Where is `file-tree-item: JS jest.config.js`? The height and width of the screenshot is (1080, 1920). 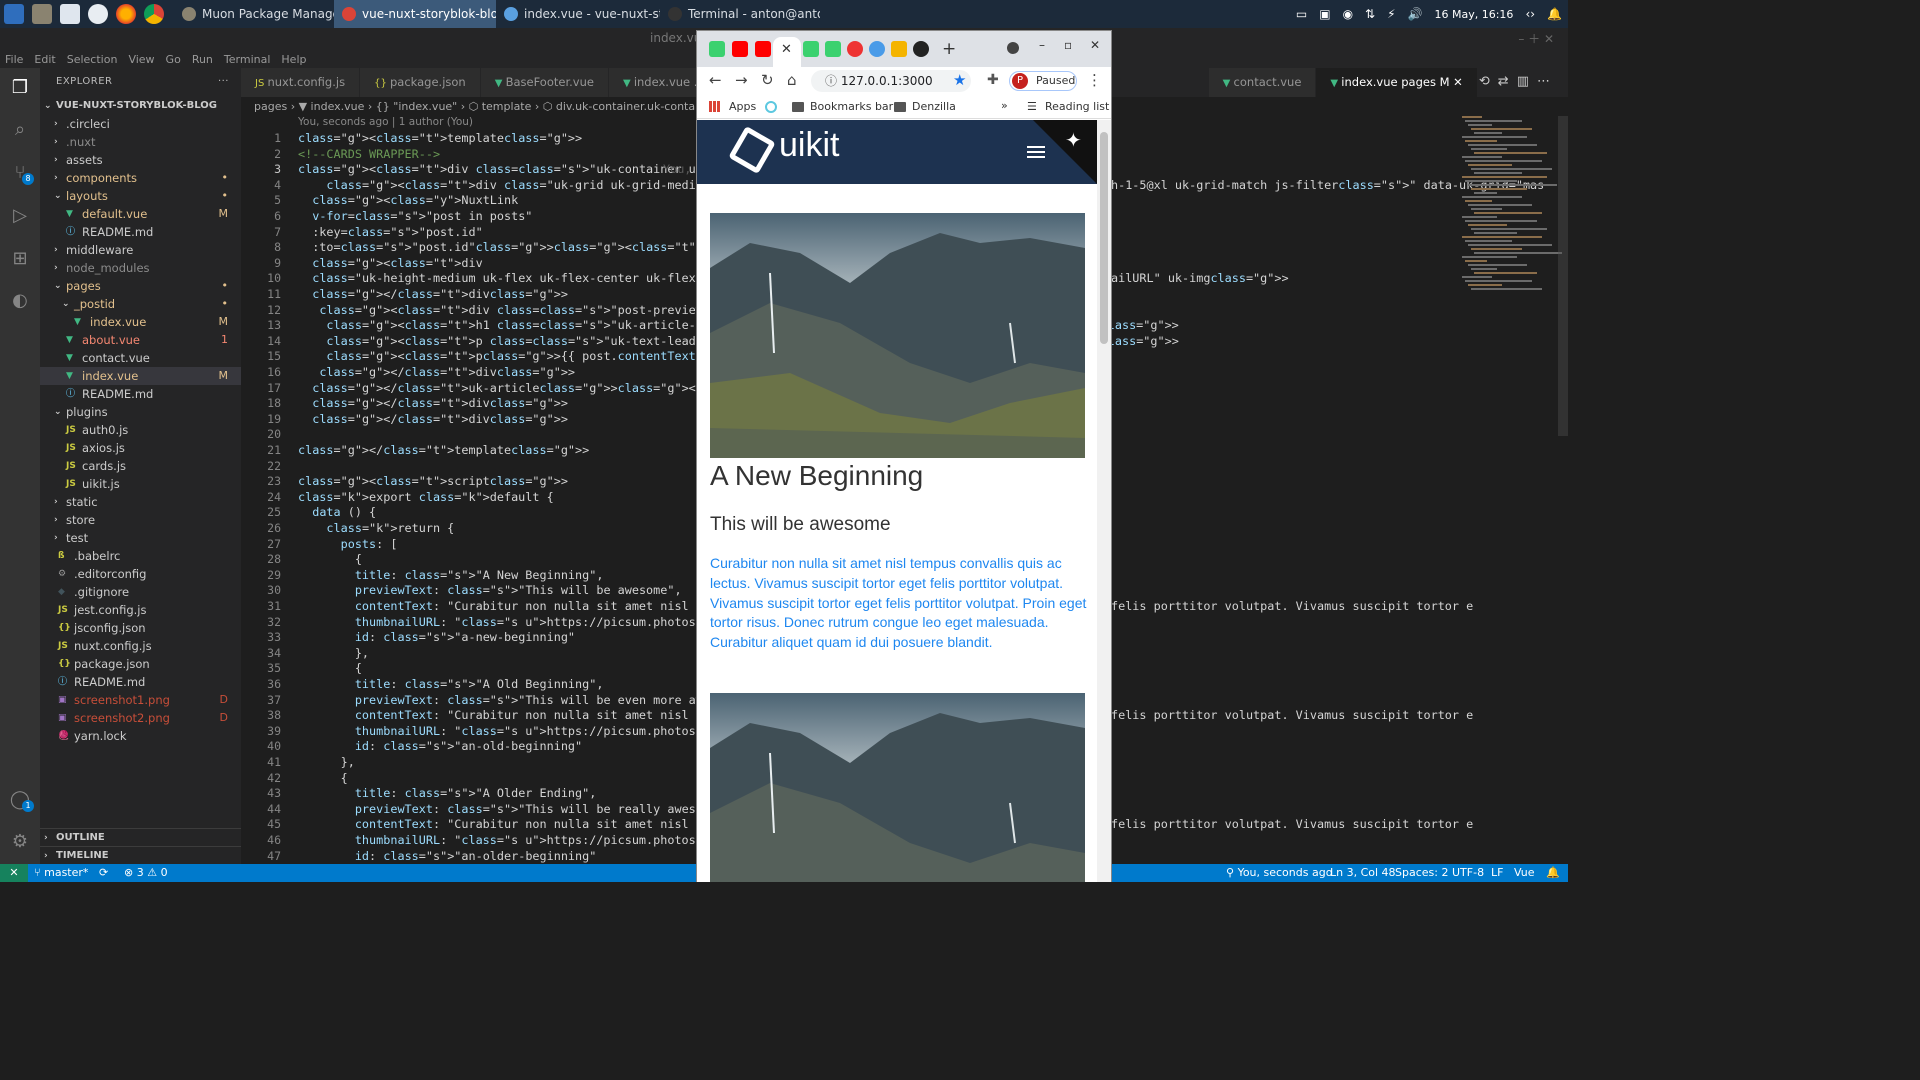
file-tree-item: JS jest.config.js is located at coordinates (140, 610).